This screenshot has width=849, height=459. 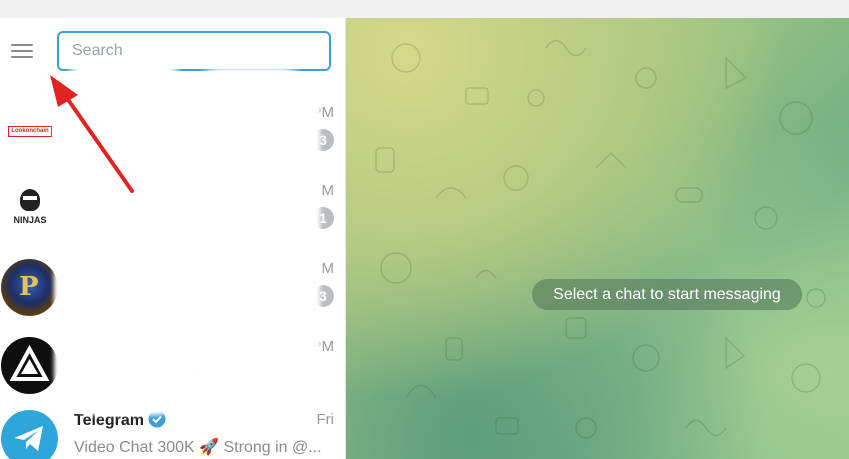 I want to click on lookonchain-avatar: Lookonchain, so click(x=29, y=131).